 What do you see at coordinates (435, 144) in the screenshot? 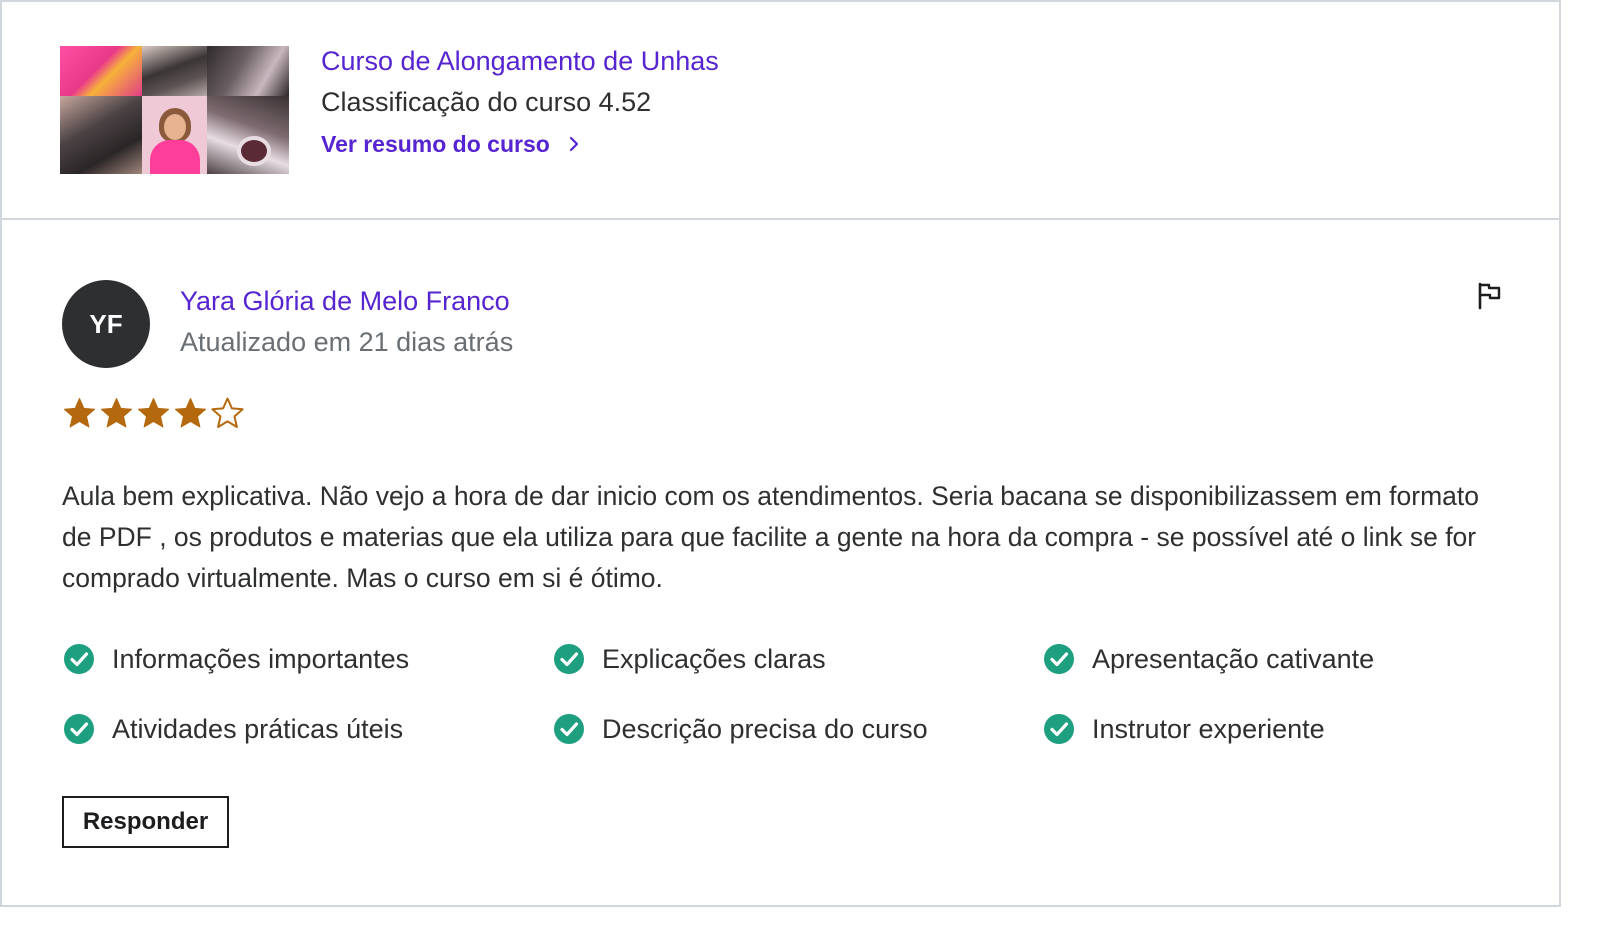
I see `course-summary-label: Ver resumo do curso` at bounding box center [435, 144].